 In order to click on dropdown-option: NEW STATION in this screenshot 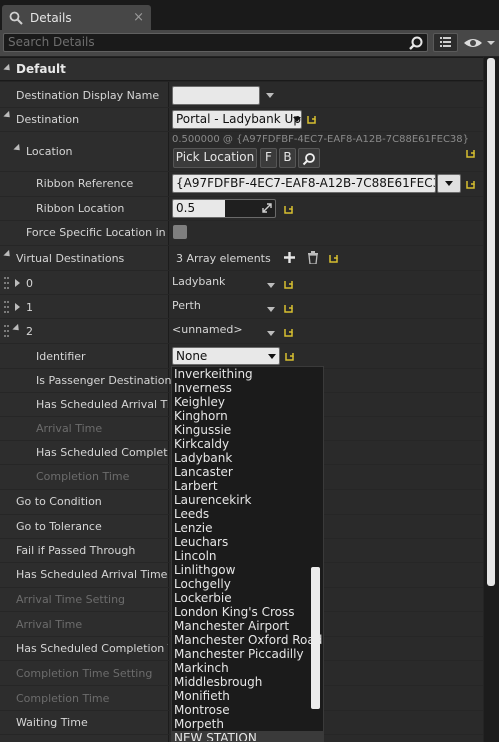, I will do `click(247, 736)`.